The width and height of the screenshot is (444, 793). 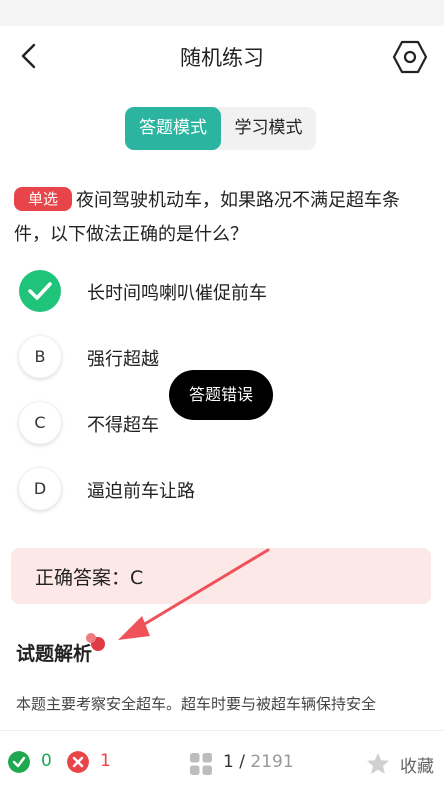 What do you see at coordinates (201, 764) in the screenshot?
I see `question-grid-icon` at bounding box center [201, 764].